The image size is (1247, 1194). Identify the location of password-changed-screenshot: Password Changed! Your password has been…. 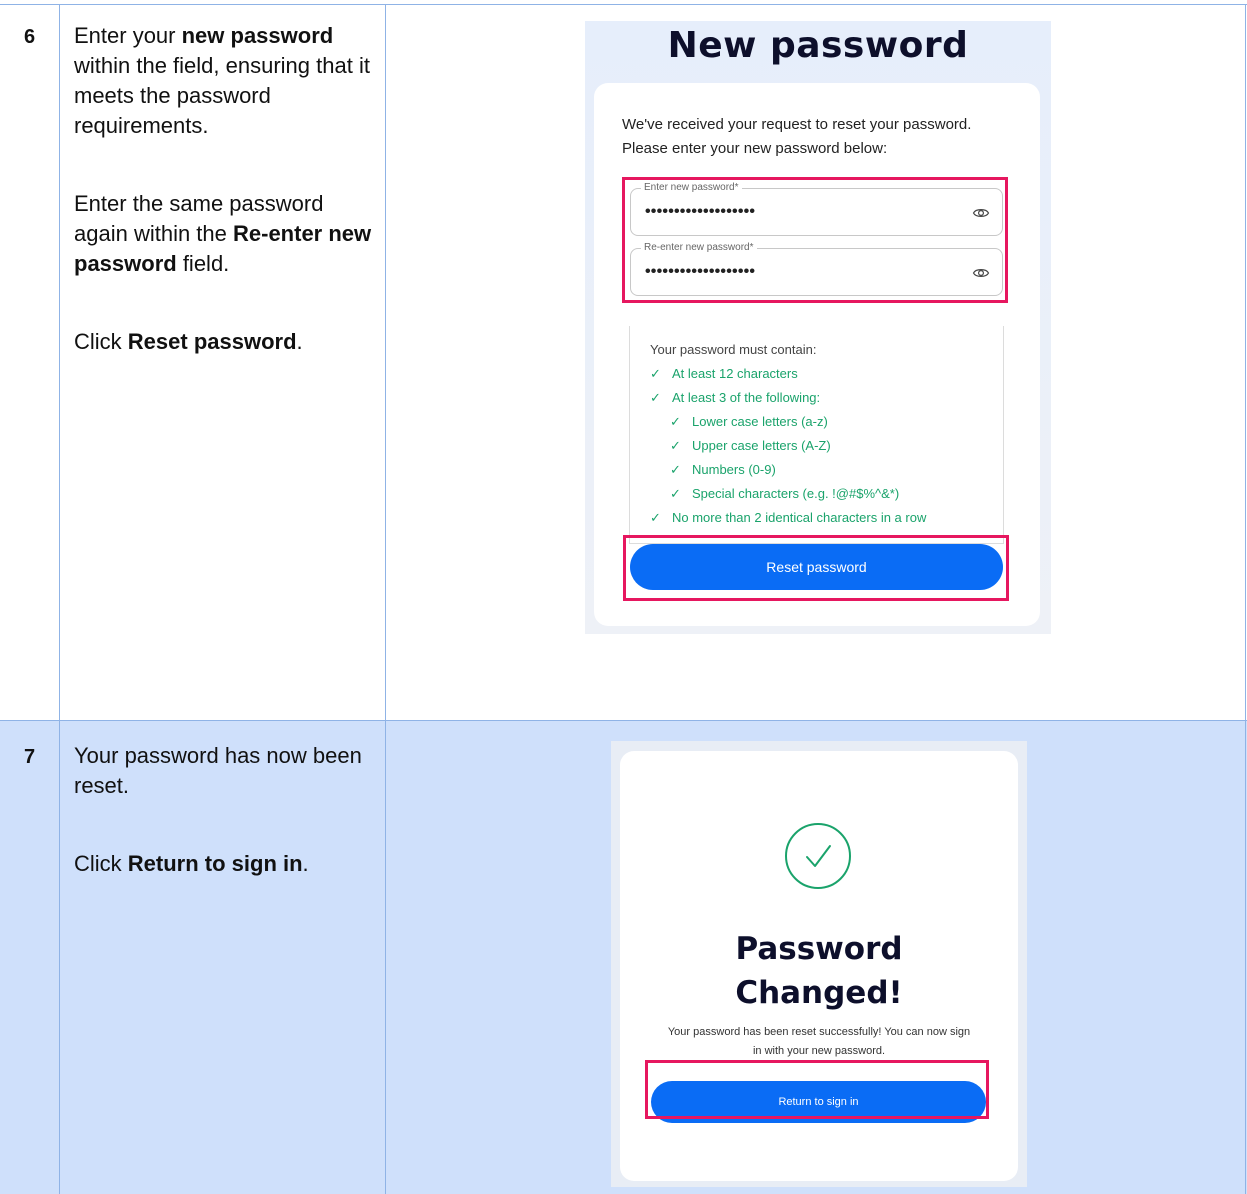
(819, 964).